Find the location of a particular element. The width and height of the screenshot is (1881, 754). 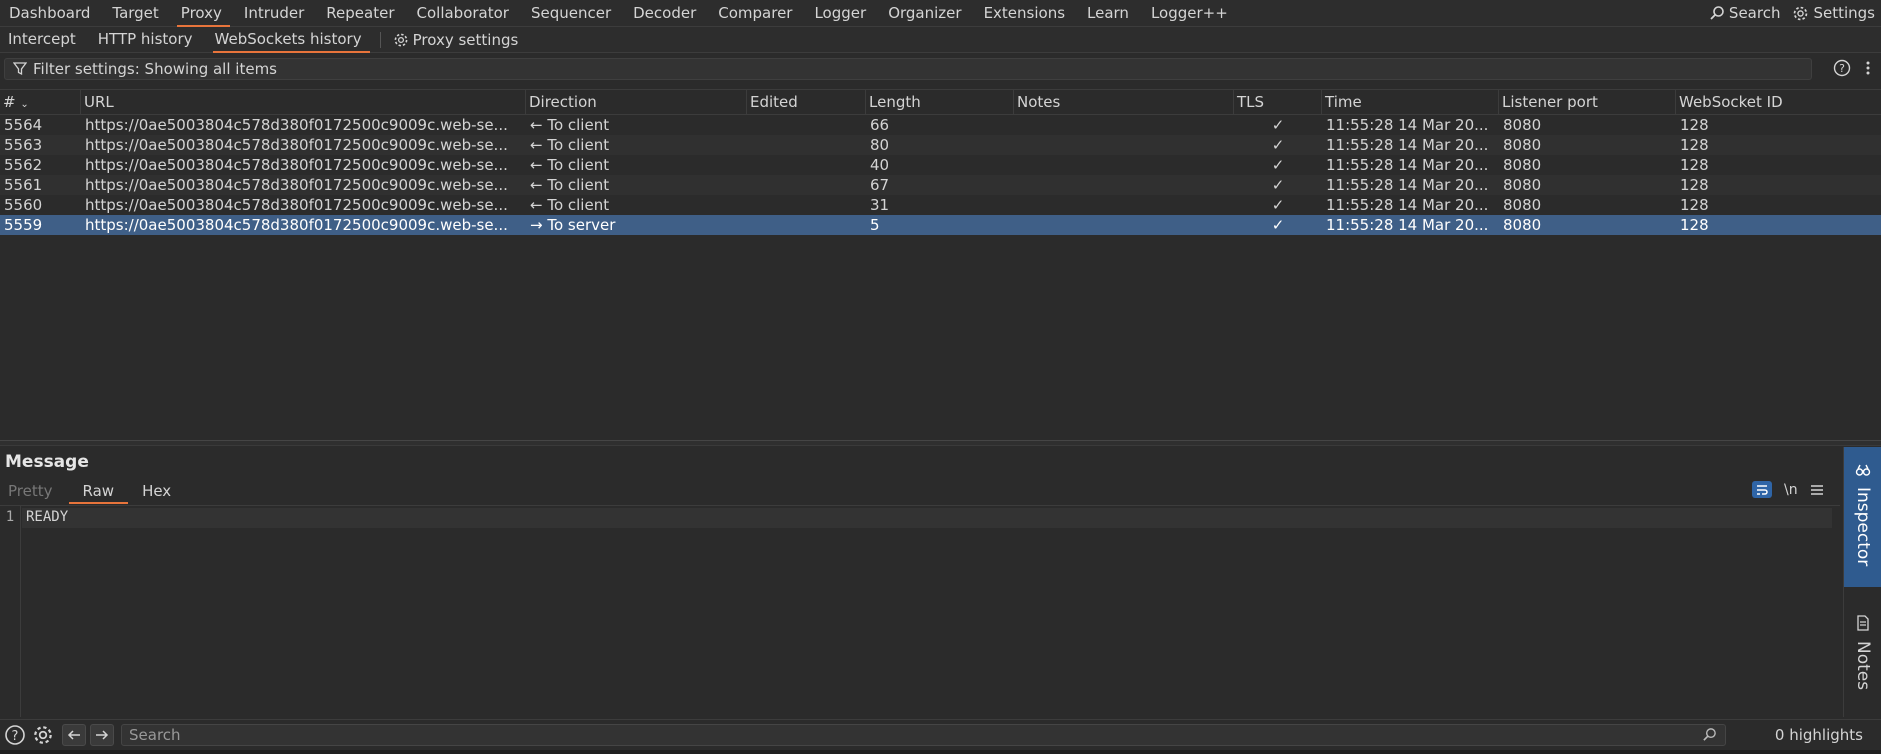

column-header-edited: Edited is located at coordinates (806, 102).